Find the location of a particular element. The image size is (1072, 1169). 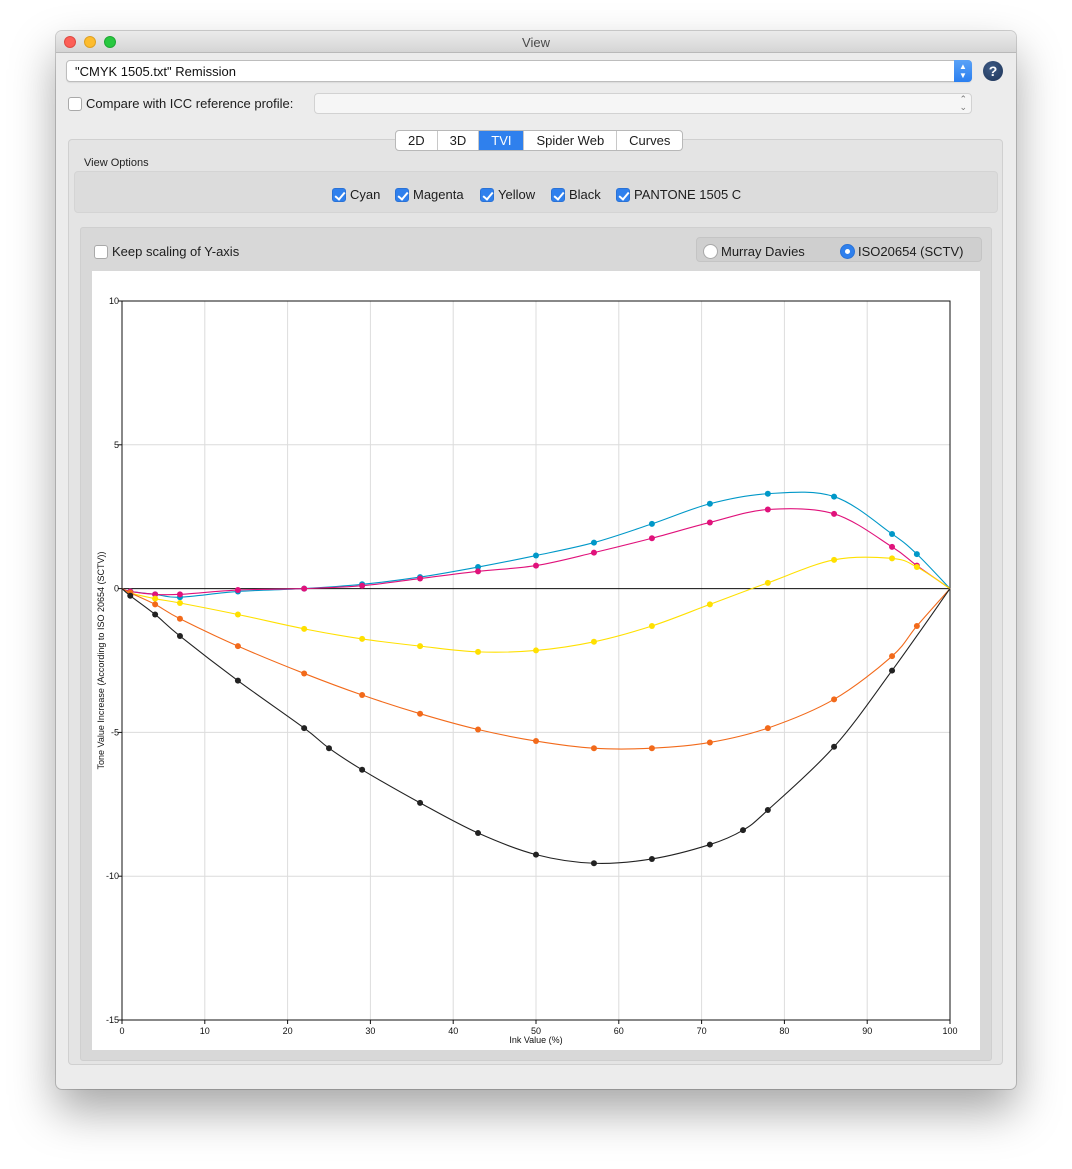

pantone-checkbox is located at coordinates (623, 194).